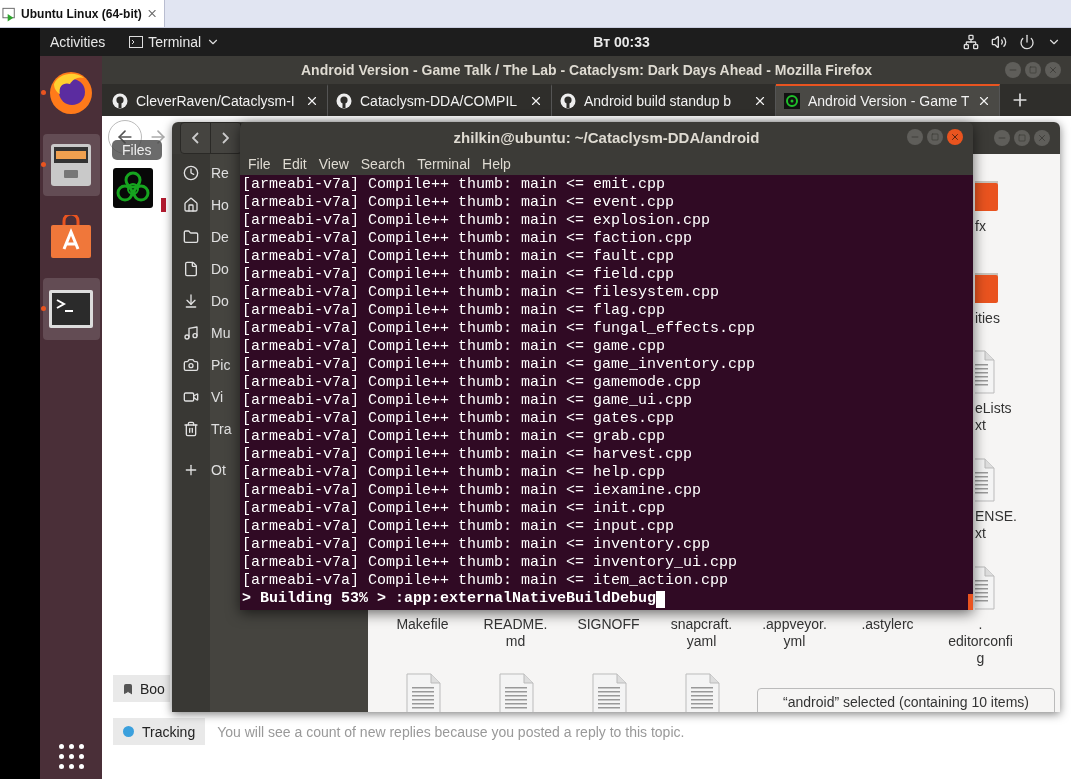 The height and width of the screenshot is (779, 1071). What do you see at coordinates (191, 429) in the screenshot?
I see `trash-icon` at bounding box center [191, 429].